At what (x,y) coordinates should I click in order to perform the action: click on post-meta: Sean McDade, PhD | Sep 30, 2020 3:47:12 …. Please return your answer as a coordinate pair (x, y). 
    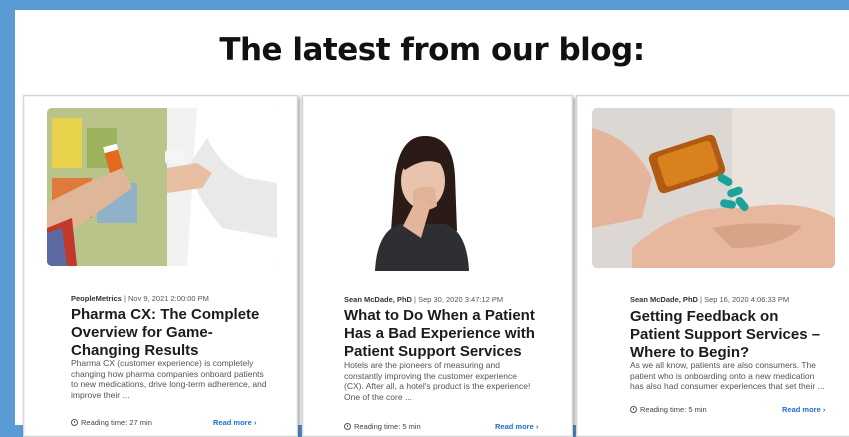
    Looking at the image, I should click on (424, 299).